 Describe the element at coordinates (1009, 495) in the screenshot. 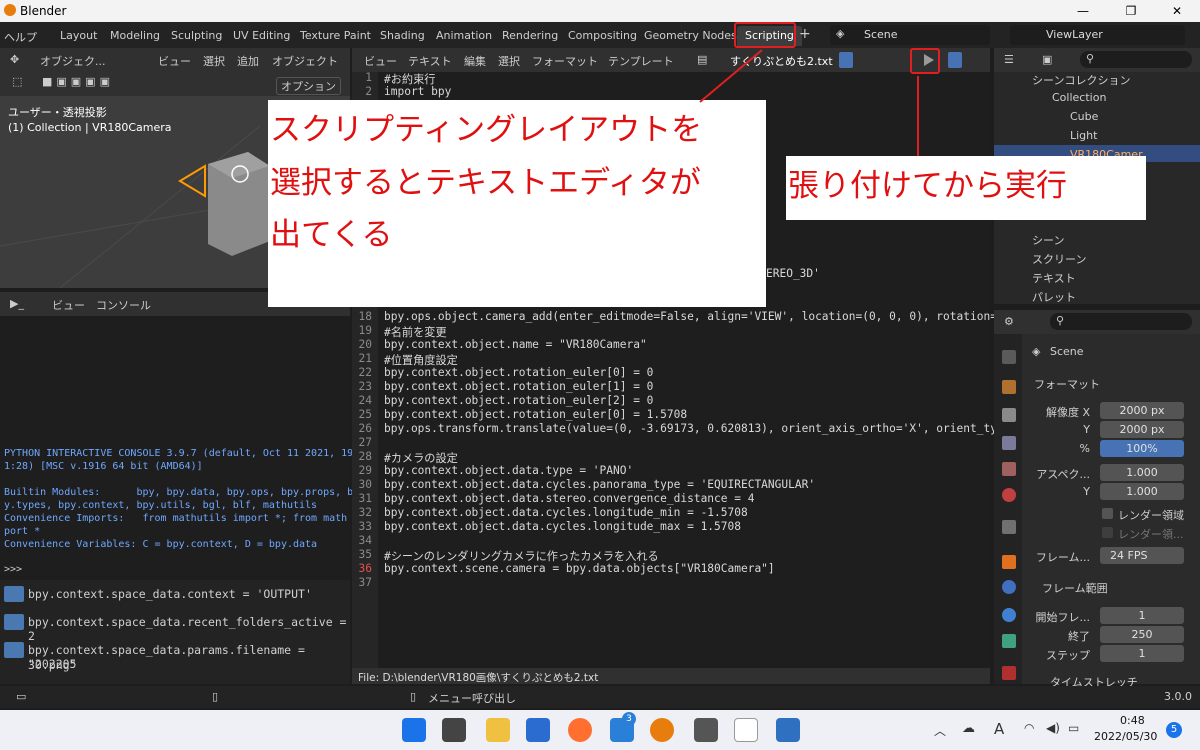

I see `world-tab-icon` at that location.